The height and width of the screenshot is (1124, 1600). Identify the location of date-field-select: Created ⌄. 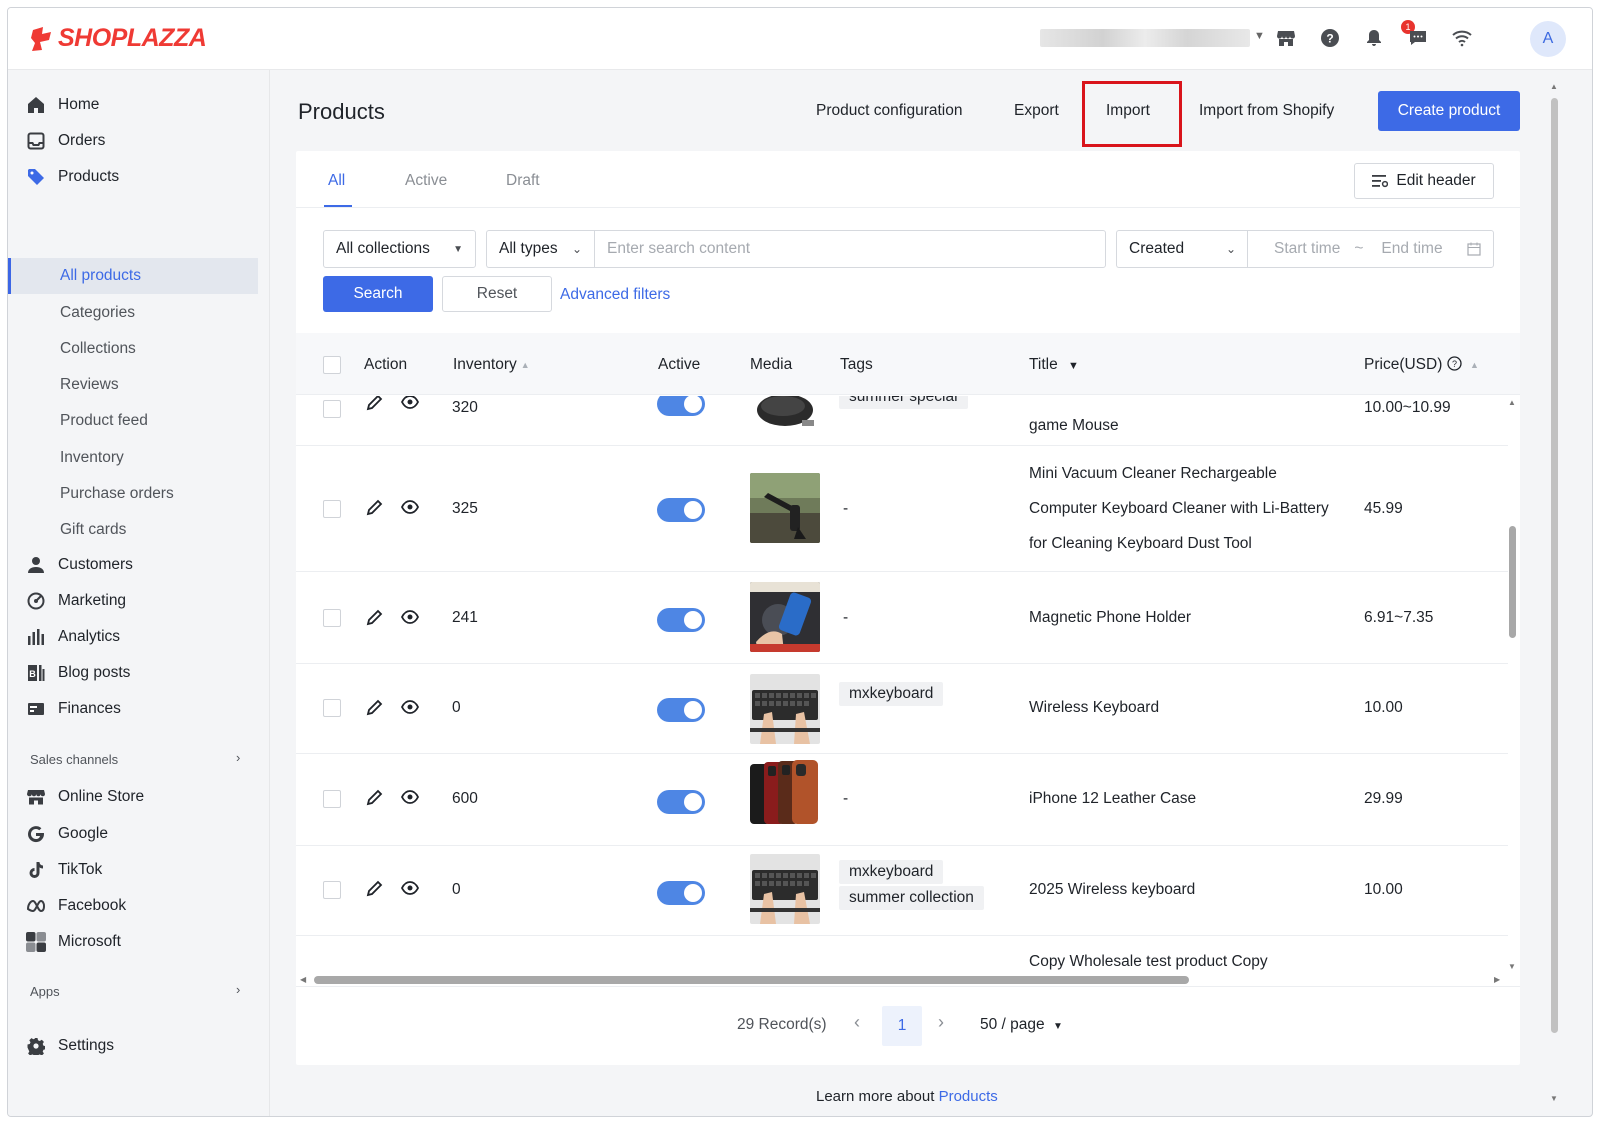
(1182, 249).